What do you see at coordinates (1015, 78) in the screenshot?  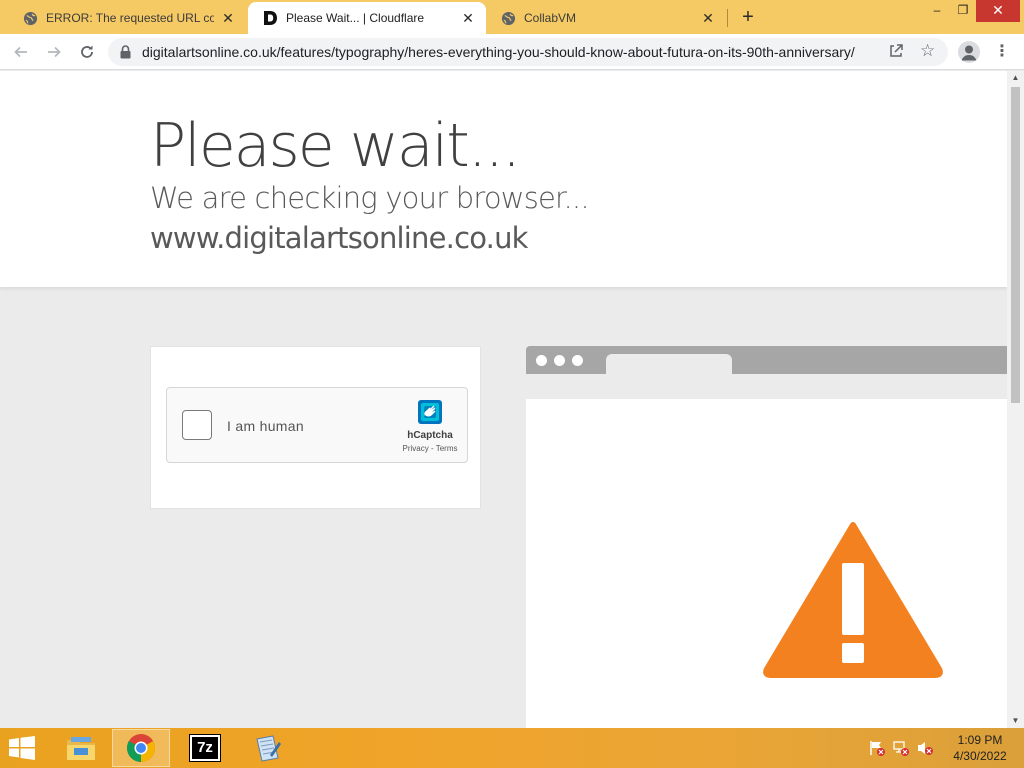 I see `scroll-up-arrow-icon: ▲` at bounding box center [1015, 78].